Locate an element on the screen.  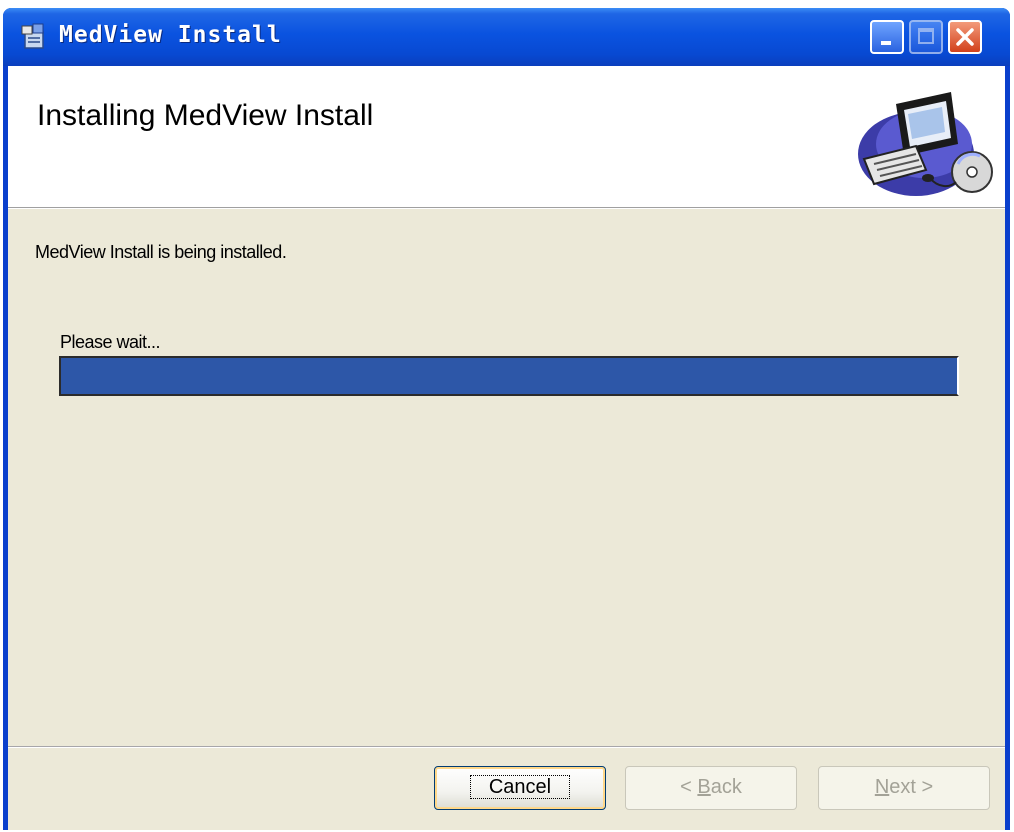
next-button: Next > is located at coordinates (904, 788).